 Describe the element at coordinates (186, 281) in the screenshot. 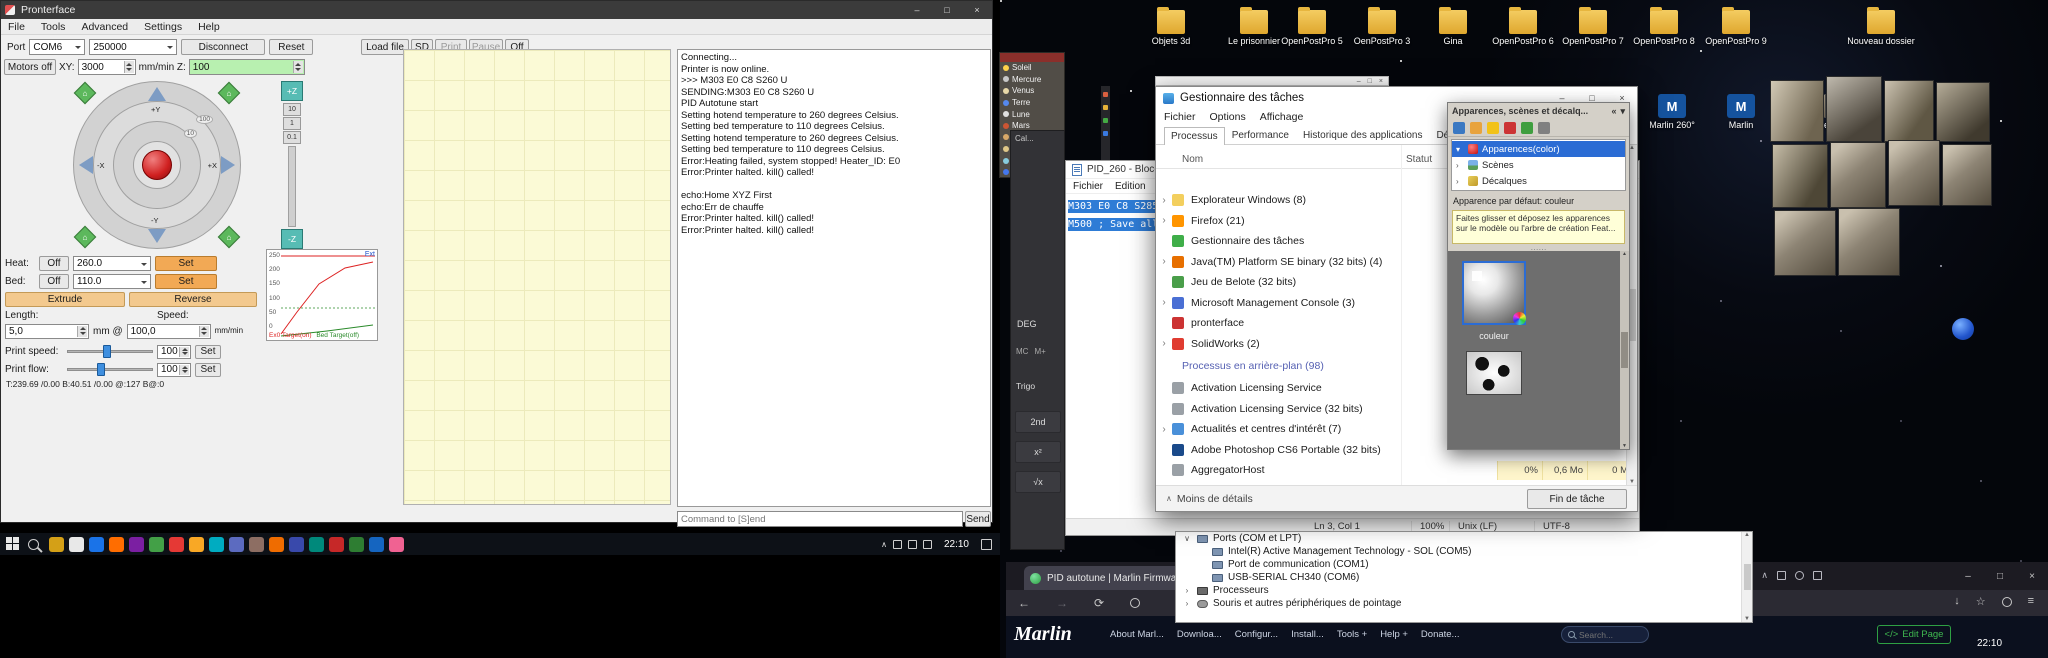

I see `bed-set-button: Set` at that location.